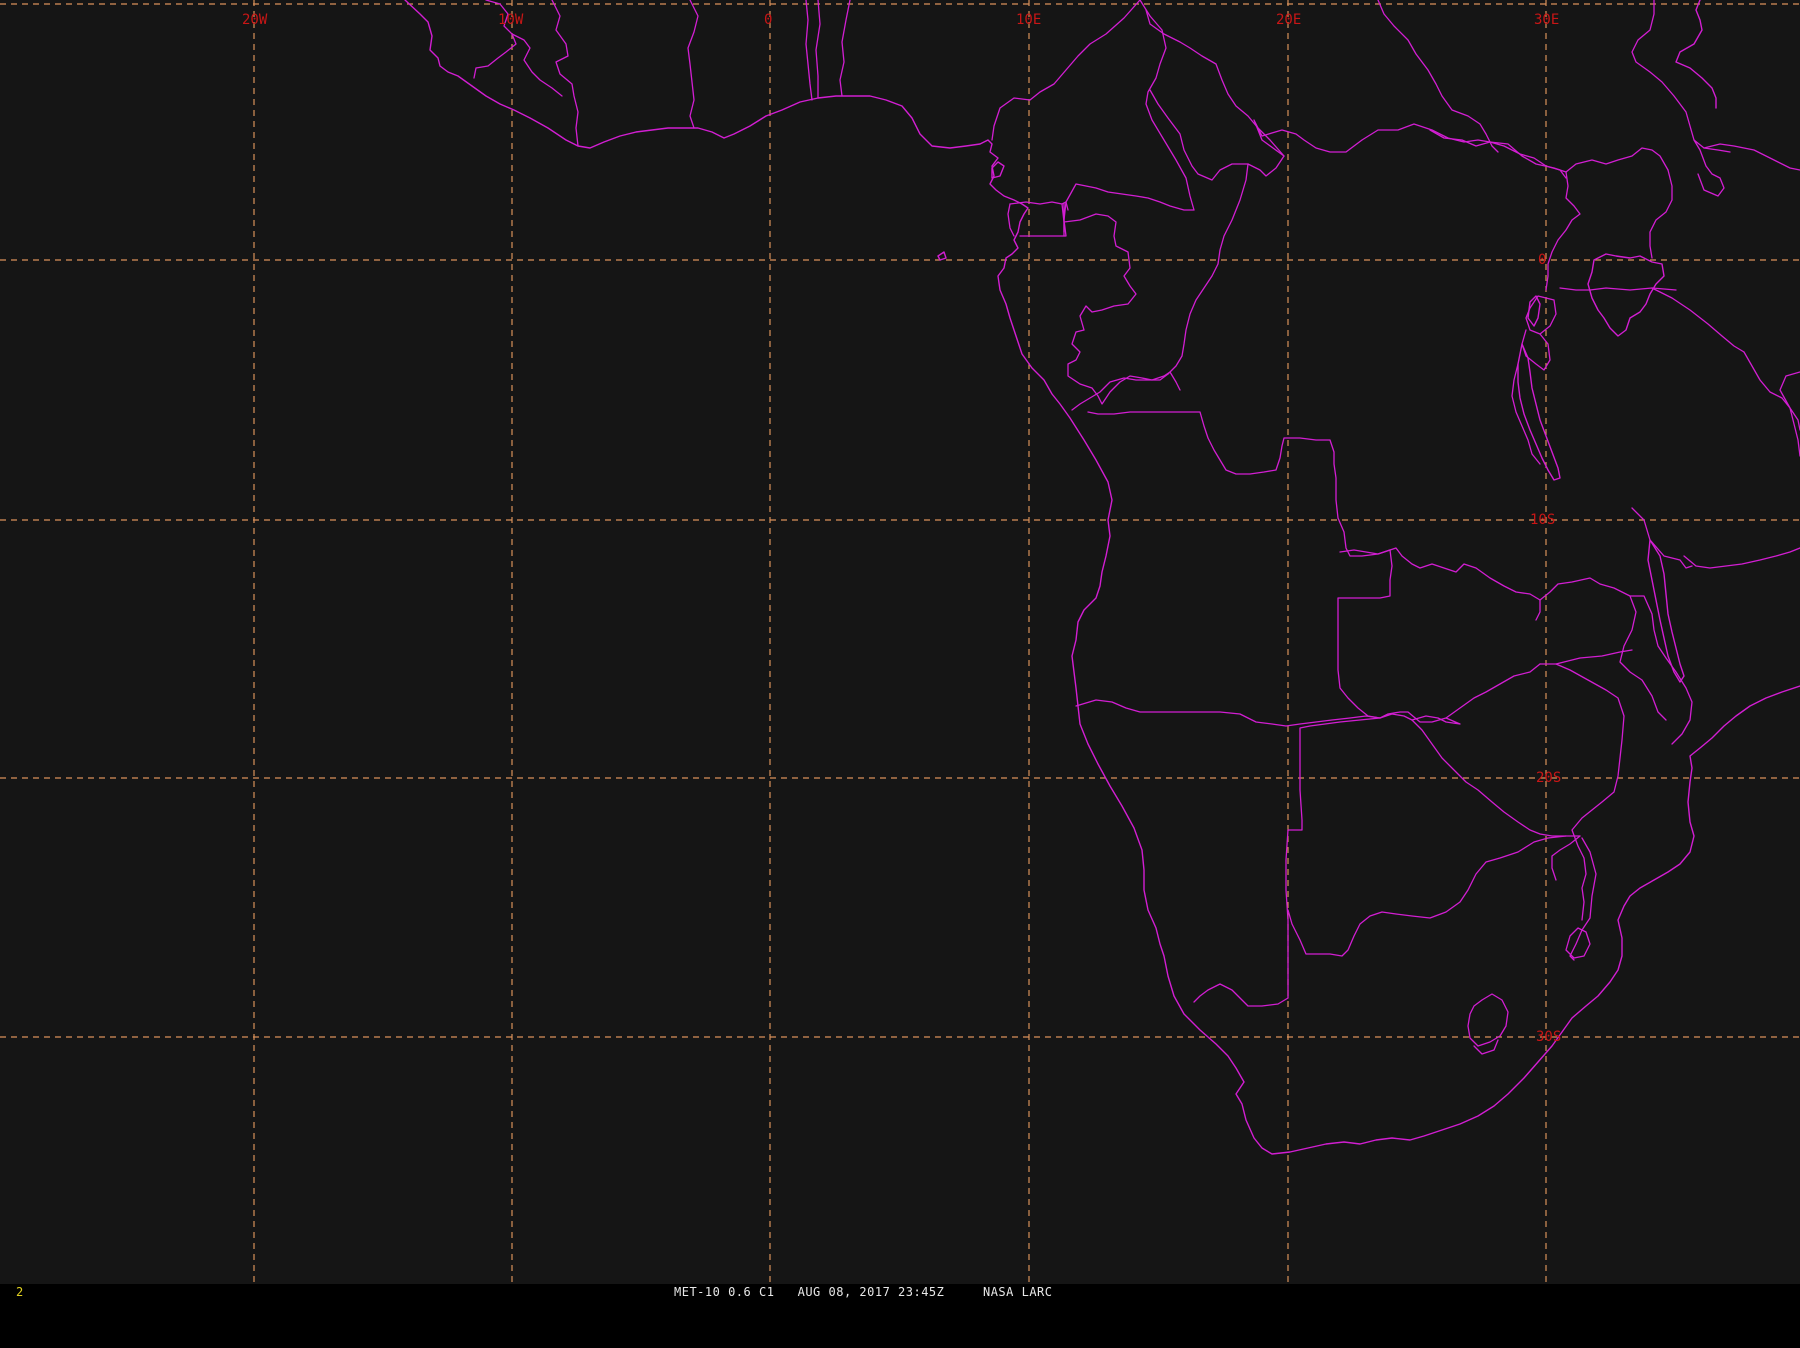 The width and height of the screenshot is (1800, 1348). Describe the element at coordinates (1661, 214) in the screenshot. I see `border-uganda-kenya` at that location.